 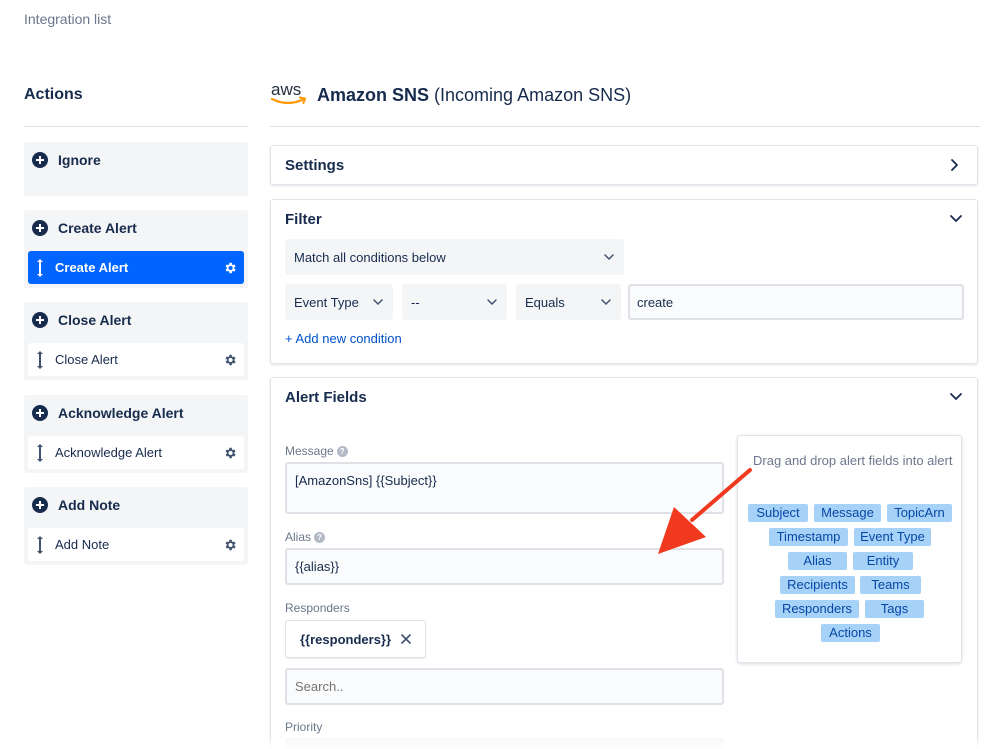 I want to click on page-title: Amazon SNS (Incoming Amazon SNS), so click(x=474, y=95).